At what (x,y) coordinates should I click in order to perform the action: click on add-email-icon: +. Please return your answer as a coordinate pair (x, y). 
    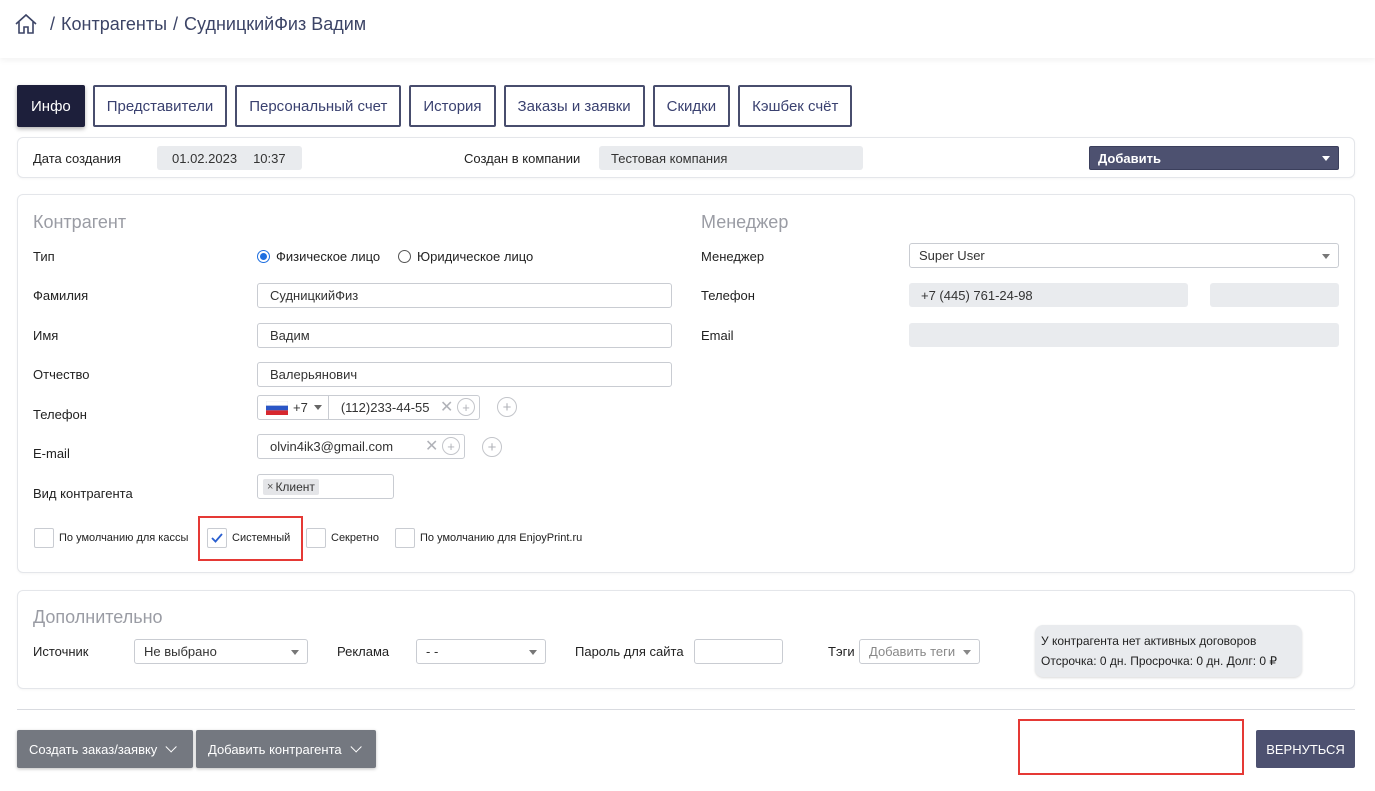
    Looking at the image, I should click on (492, 447).